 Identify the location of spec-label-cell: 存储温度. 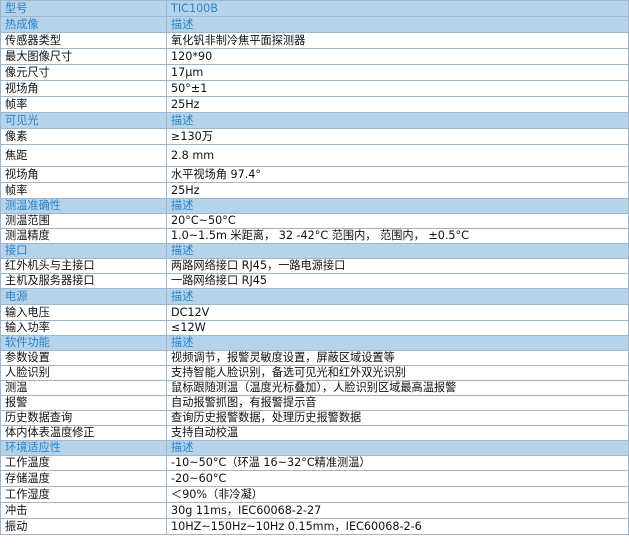
(83, 478).